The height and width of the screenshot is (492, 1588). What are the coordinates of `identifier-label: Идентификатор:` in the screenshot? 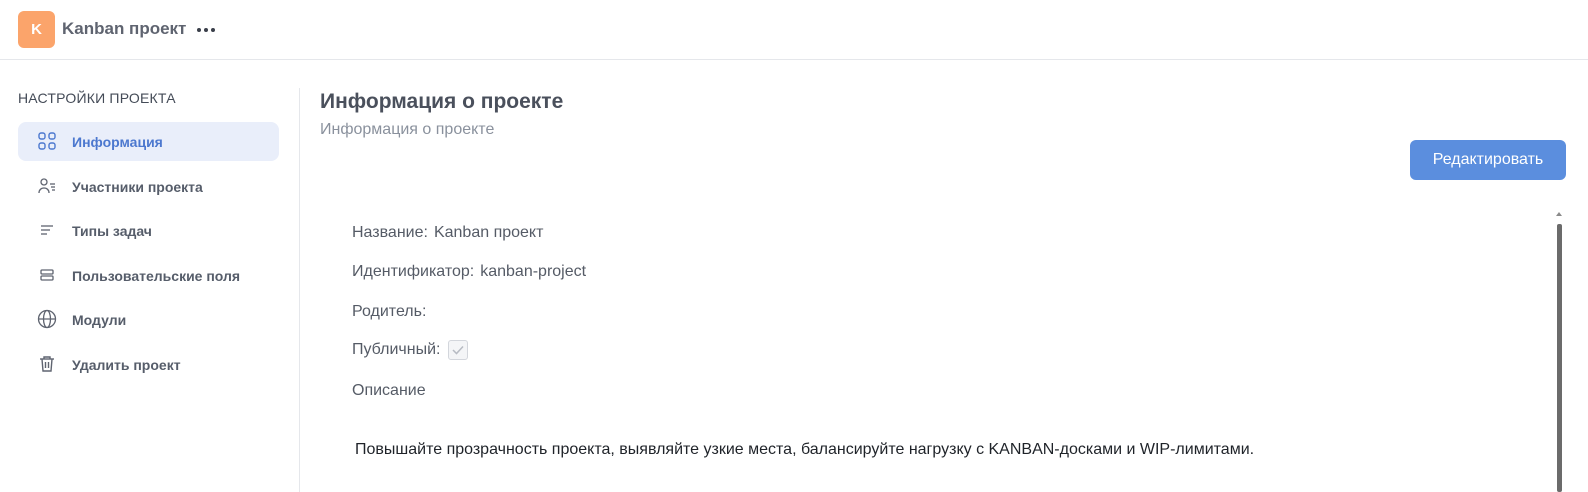 It's located at (413, 271).